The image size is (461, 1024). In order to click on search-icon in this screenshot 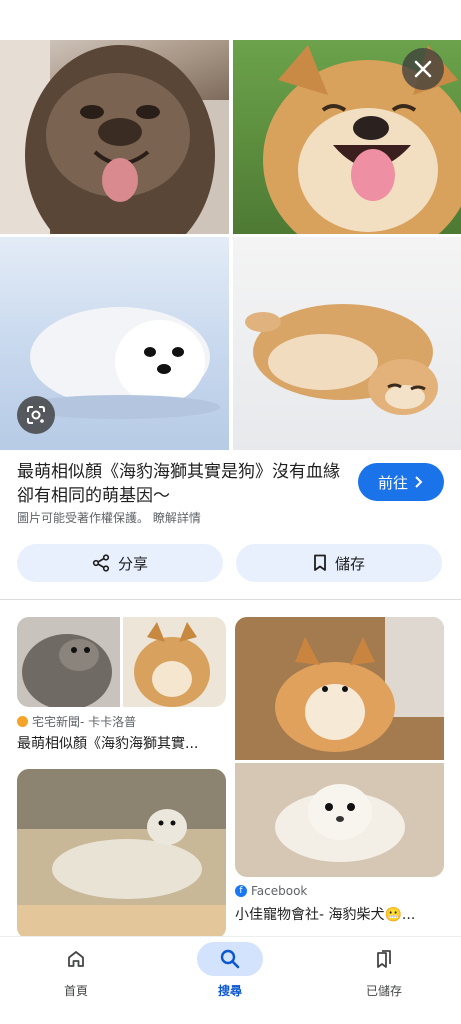, I will do `click(230, 959)`.